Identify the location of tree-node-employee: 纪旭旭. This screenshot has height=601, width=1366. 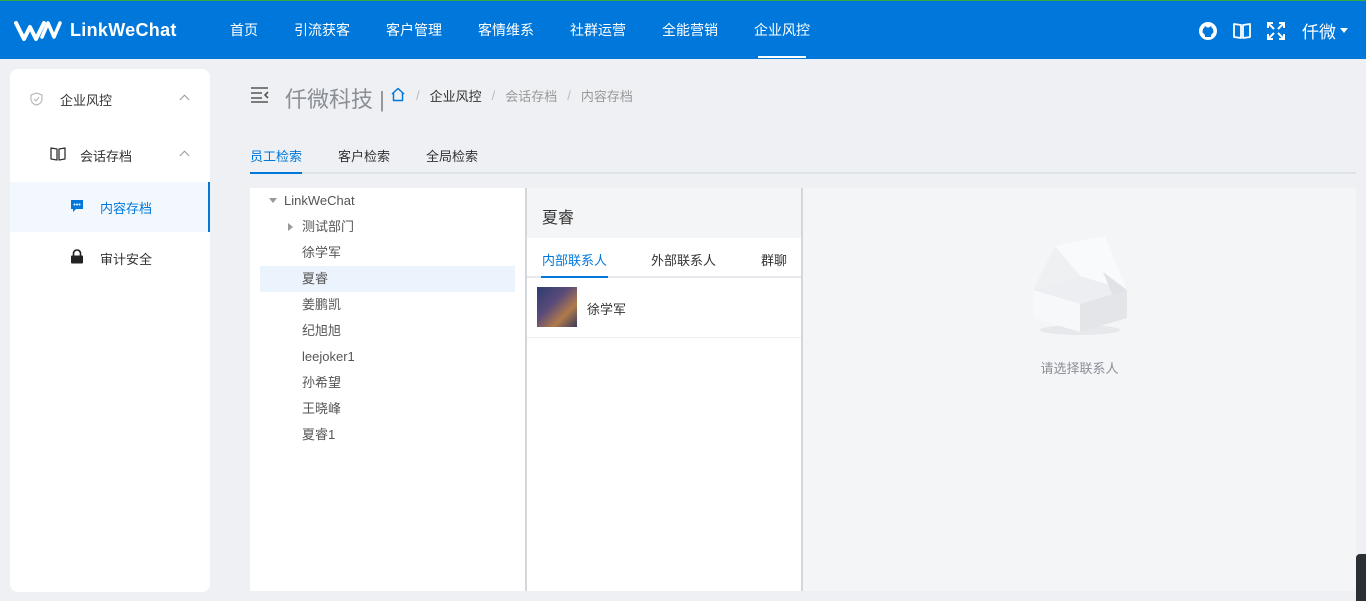
(387, 331).